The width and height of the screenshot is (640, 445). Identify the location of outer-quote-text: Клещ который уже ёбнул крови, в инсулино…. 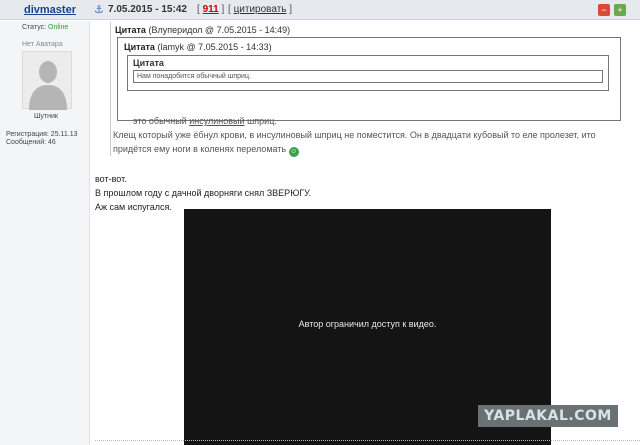
(367, 142).